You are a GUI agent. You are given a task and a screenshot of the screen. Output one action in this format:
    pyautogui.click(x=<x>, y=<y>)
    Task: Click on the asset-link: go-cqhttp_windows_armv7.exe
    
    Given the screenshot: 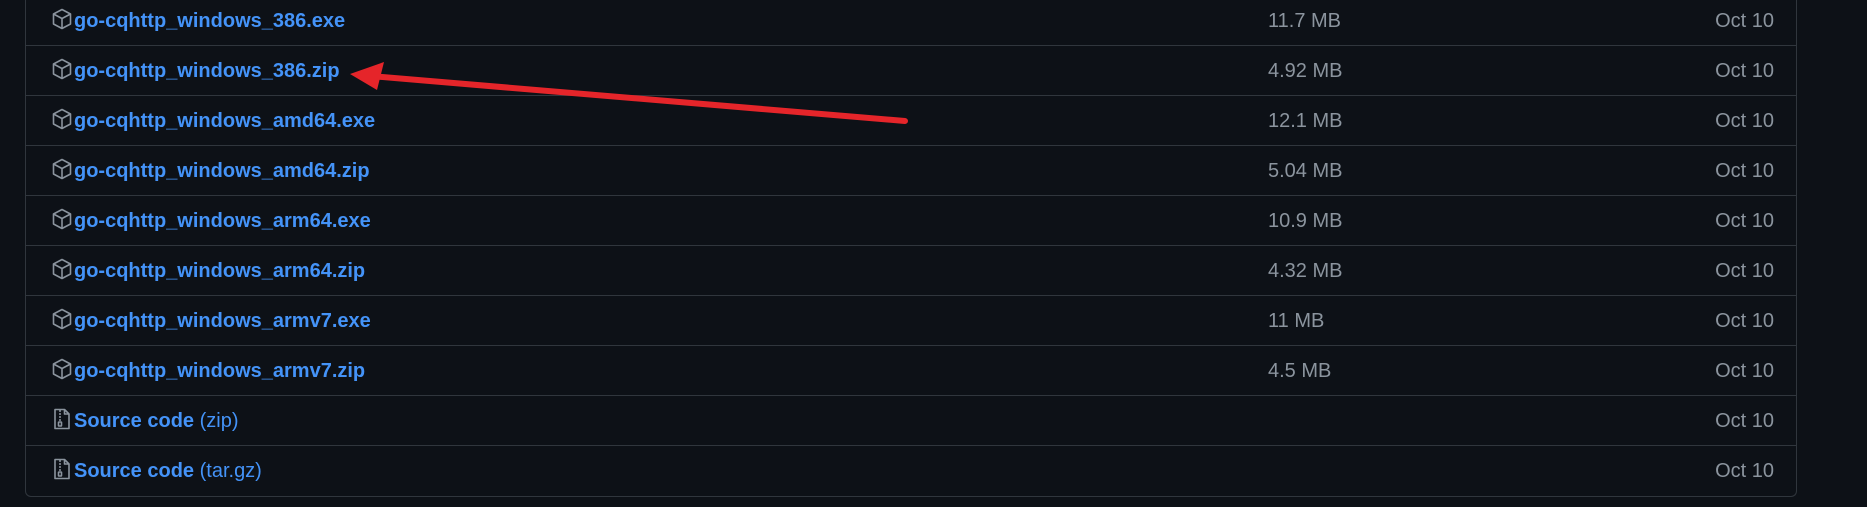 What is the action you would take?
    pyautogui.click(x=222, y=321)
    